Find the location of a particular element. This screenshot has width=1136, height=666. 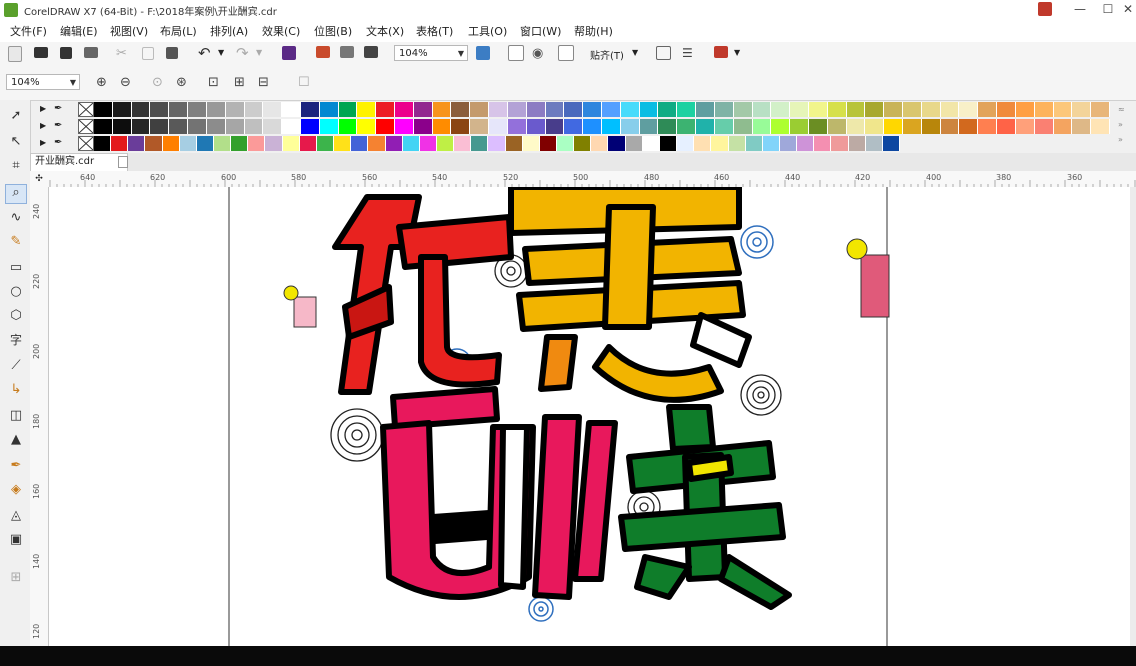

vertical-ruler: 240 220 200 180 160 140 120 is located at coordinates (39, 416).